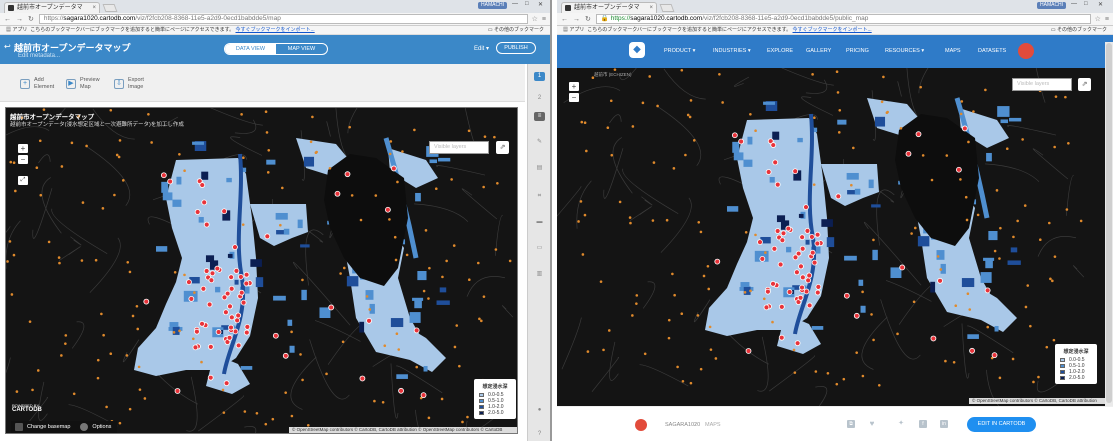 This screenshot has width=1113, height=441. What do you see at coordinates (539, 434) in the screenshot?
I see `help-icon: ?` at bounding box center [539, 434].